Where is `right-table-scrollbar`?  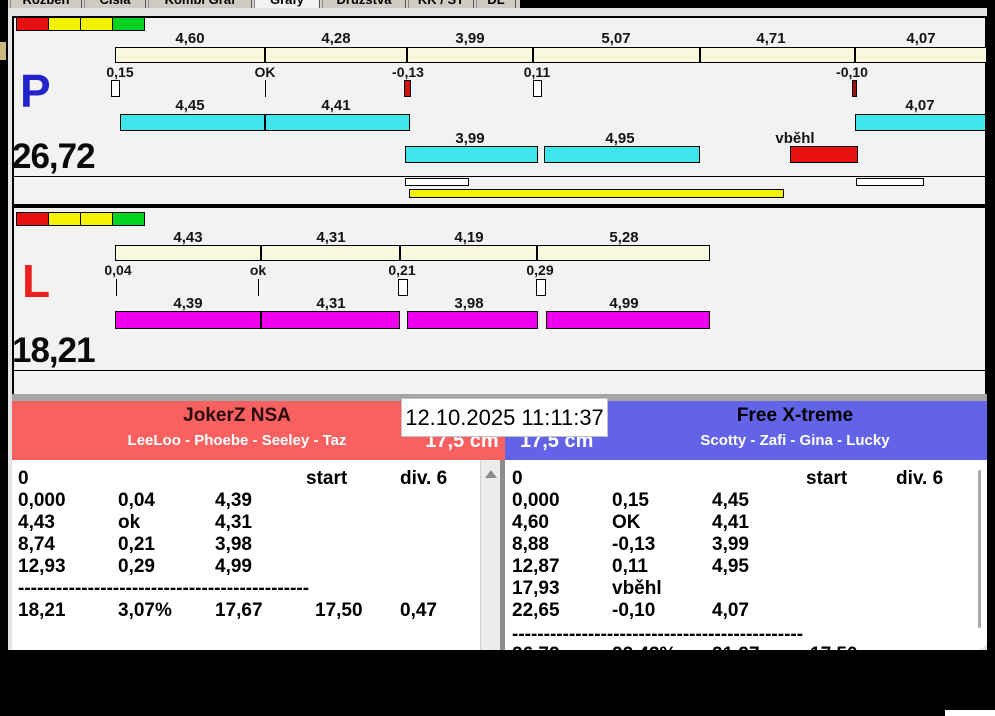
right-table-scrollbar is located at coordinates (979, 549).